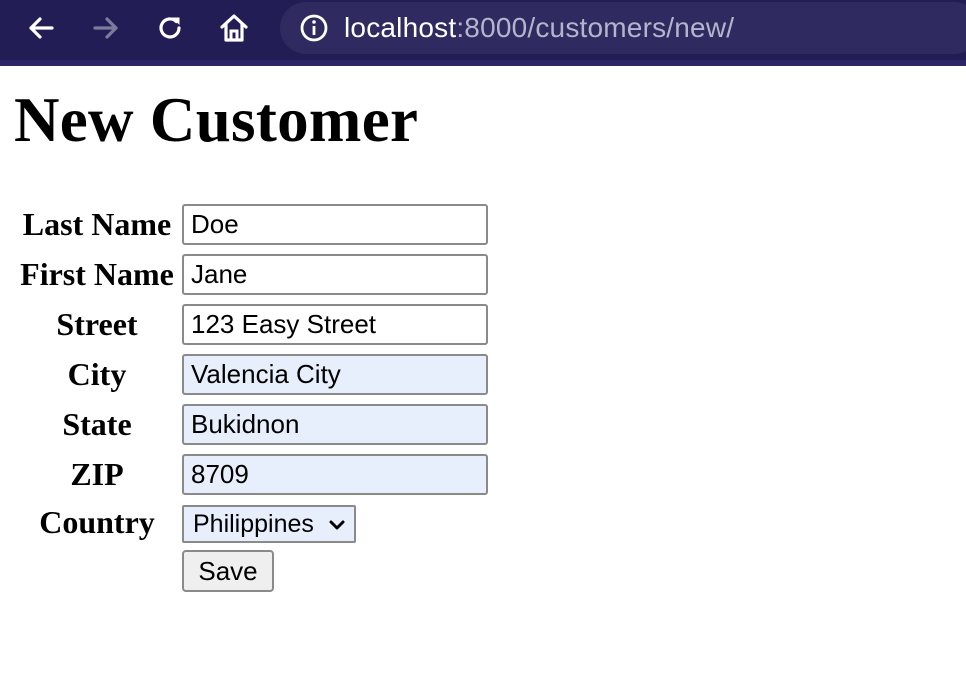  Describe the element at coordinates (97, 474) in the screenshot. I see `zip-label: ZIP` at that location.